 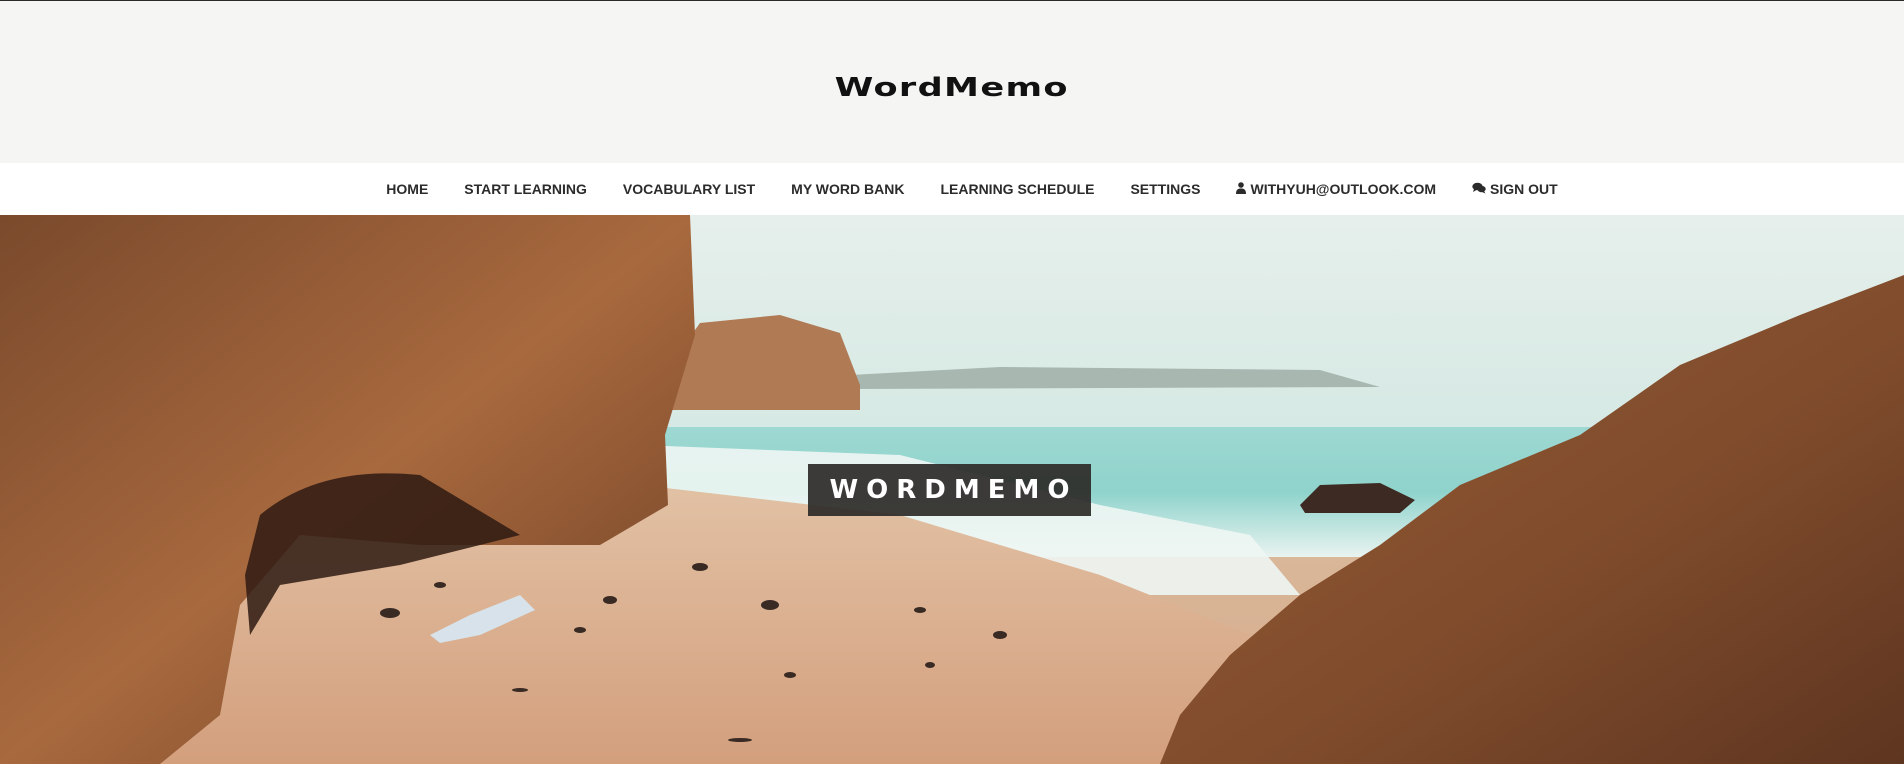 I want to click on nav-start-learning-label: START LEARNING, so click(x=525, y=189).